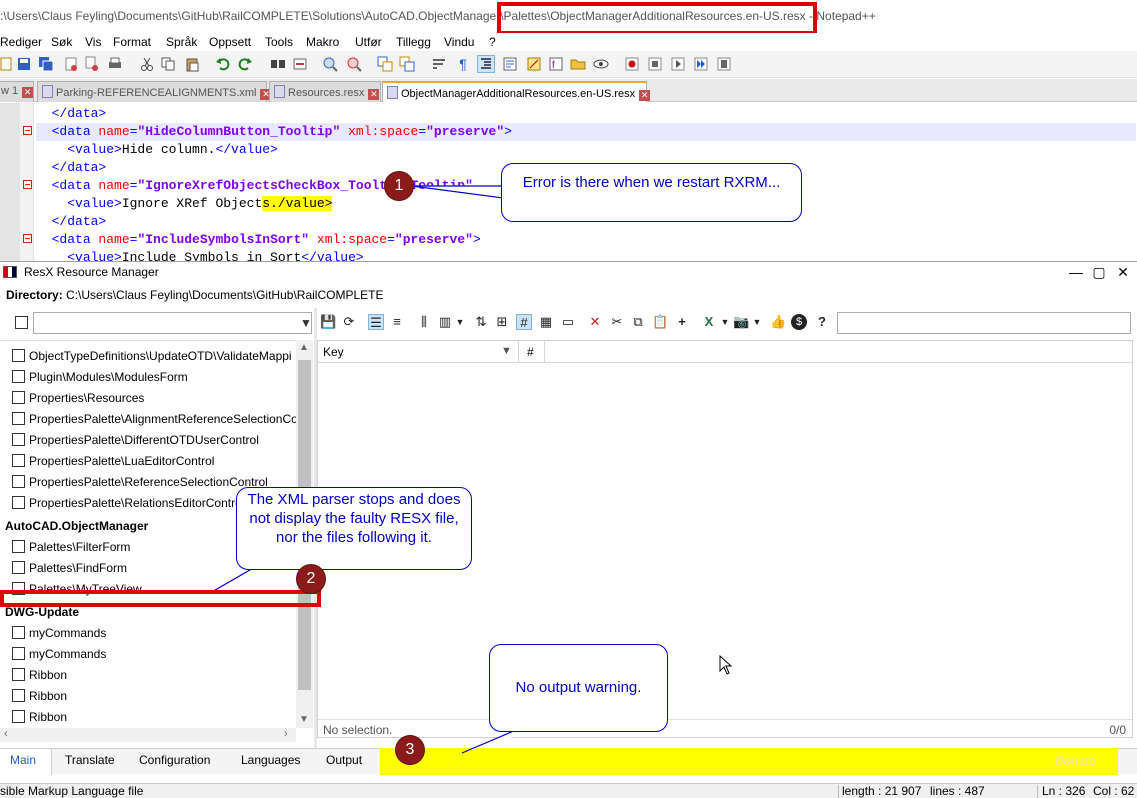 Image resolution: width=1137 pixels, height=798 pixels. I want to click on filter-icon: ▼, so click(306, 323).